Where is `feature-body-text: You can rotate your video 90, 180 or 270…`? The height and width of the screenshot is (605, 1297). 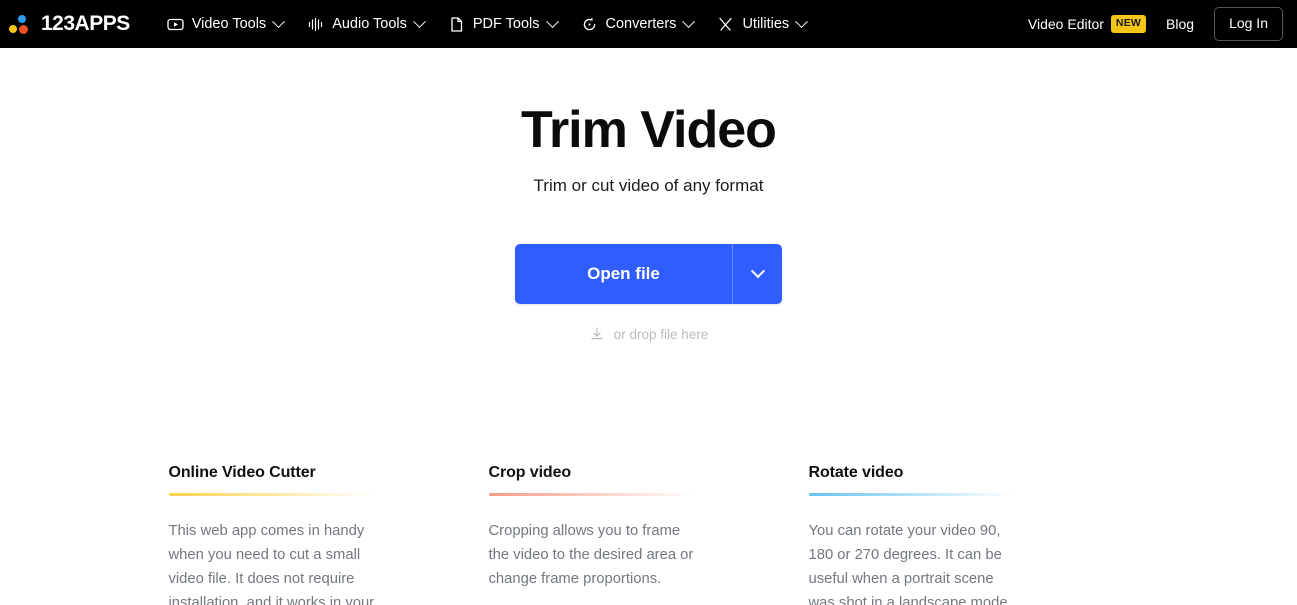 feature-body-text: You can rotate your video 90, 180 or 270… is located at coordinates (908, 564).